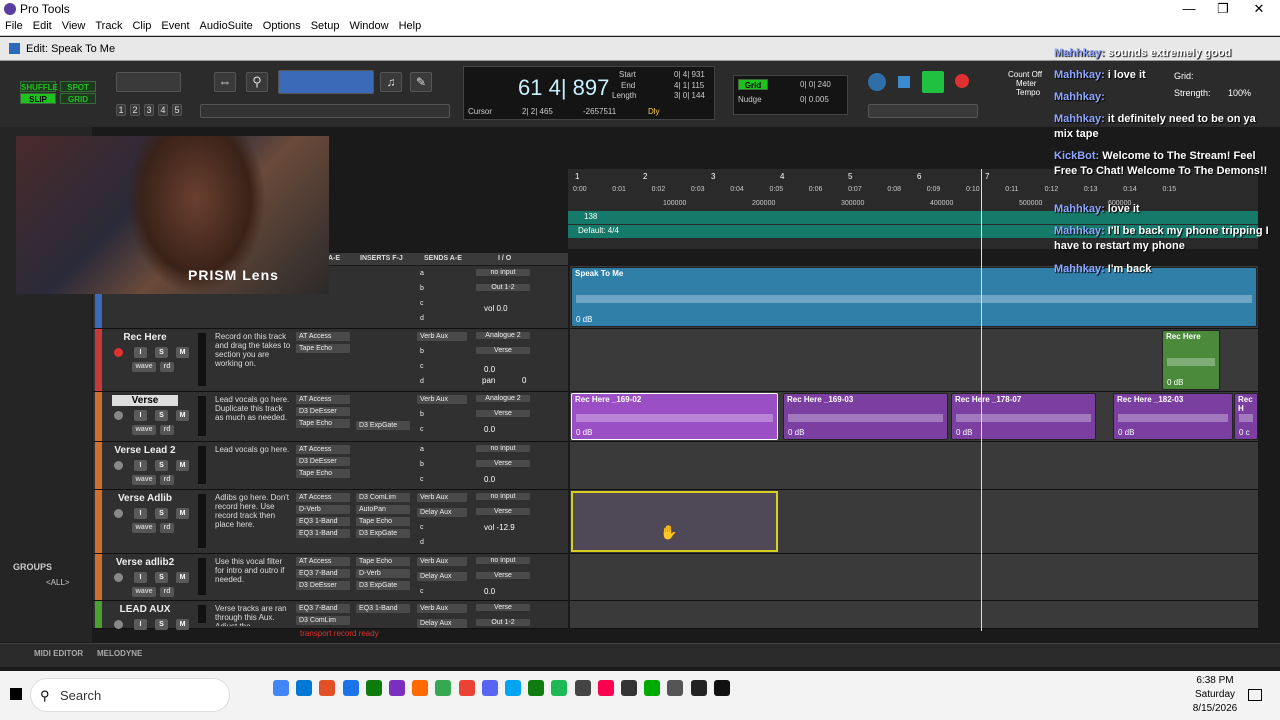 The height and width of the screenshot is (720, 1280). Describe the element at coordinates (325, 111) in the screenshot. I see `edit-mode-buttons` at that location.